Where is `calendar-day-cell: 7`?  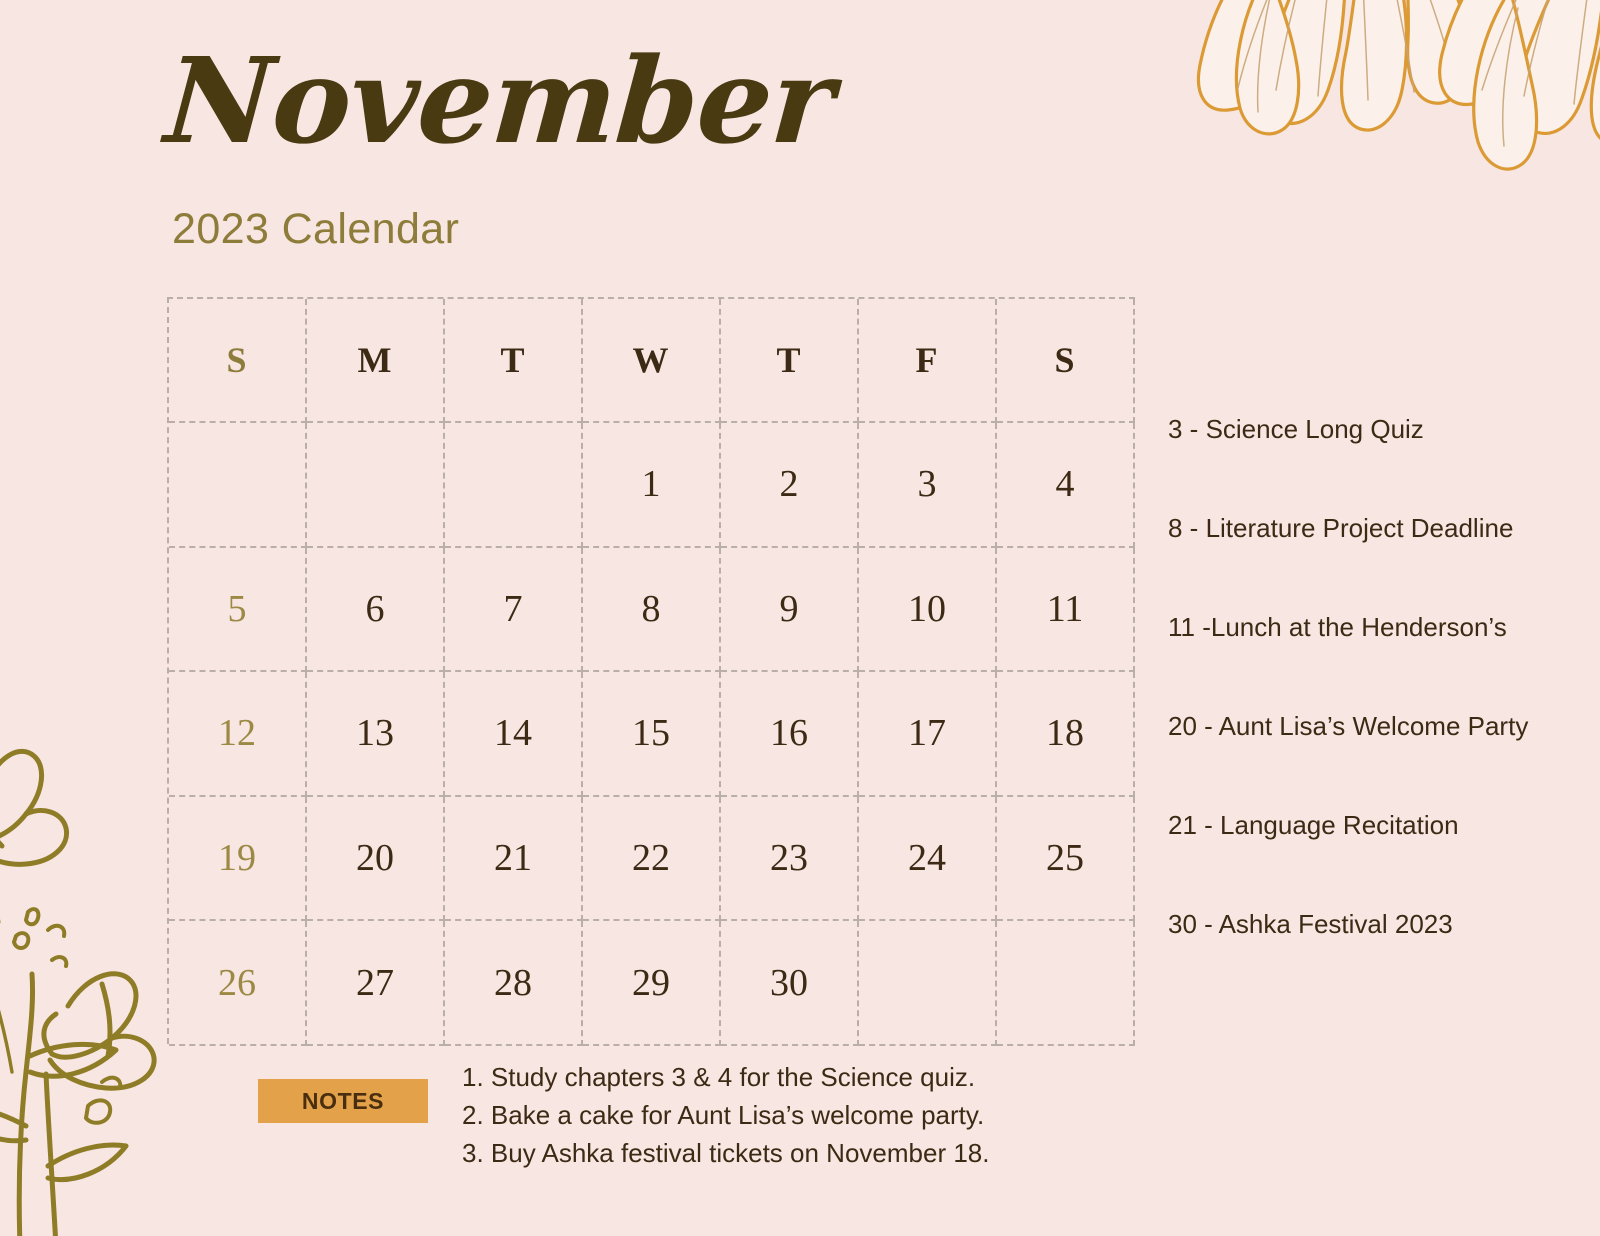 calendar-day-cell: 7 is located at coordinates (514, 610).